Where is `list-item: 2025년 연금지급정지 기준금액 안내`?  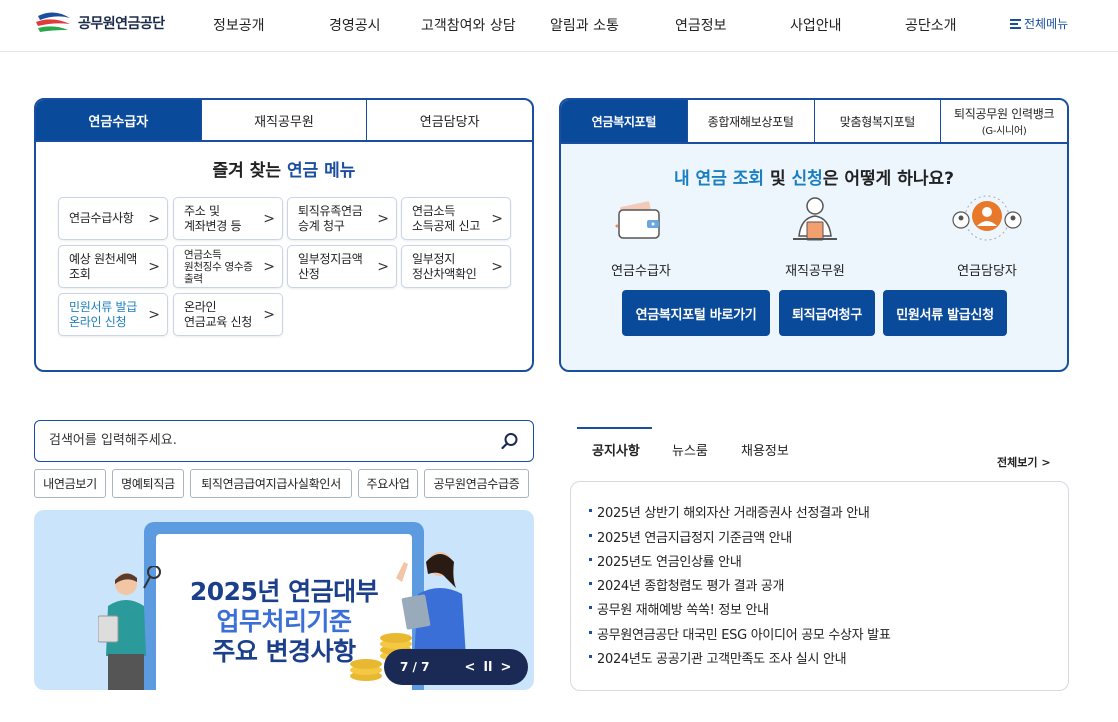
list-item: 2025년 연금지급정지 기준금액 안내 is located at coordinates (690, 536).